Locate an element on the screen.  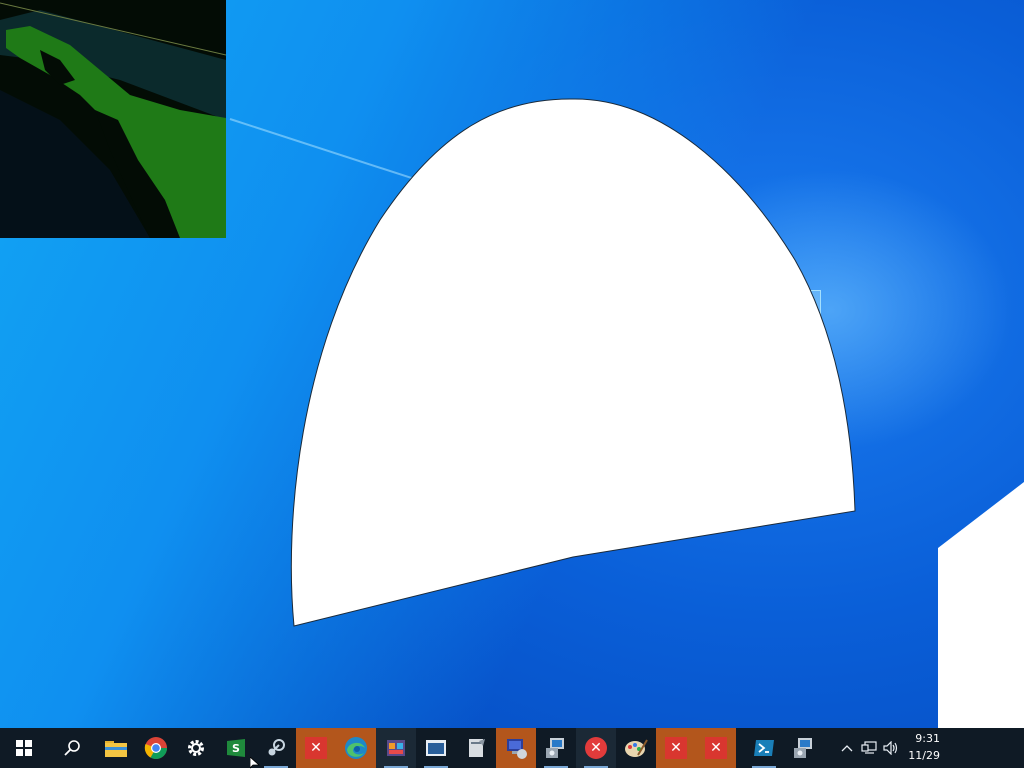
start-button is located at coordinates (24, 748).